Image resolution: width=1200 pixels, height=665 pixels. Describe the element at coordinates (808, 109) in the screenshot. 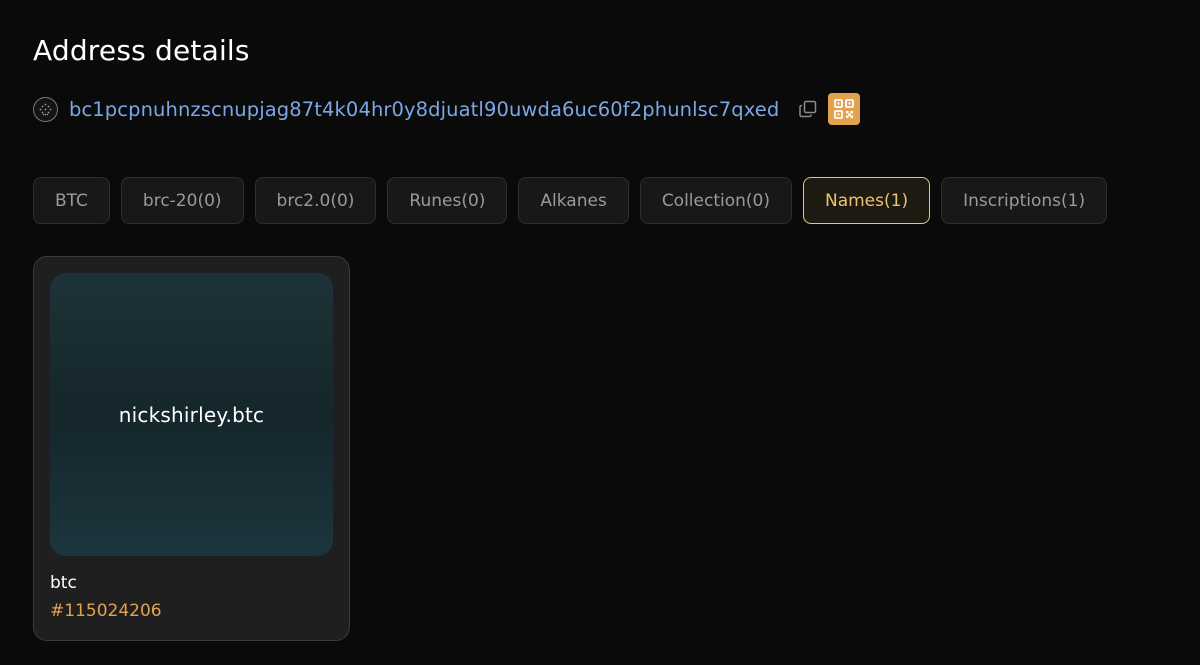

I see `copy-icon` at that location.